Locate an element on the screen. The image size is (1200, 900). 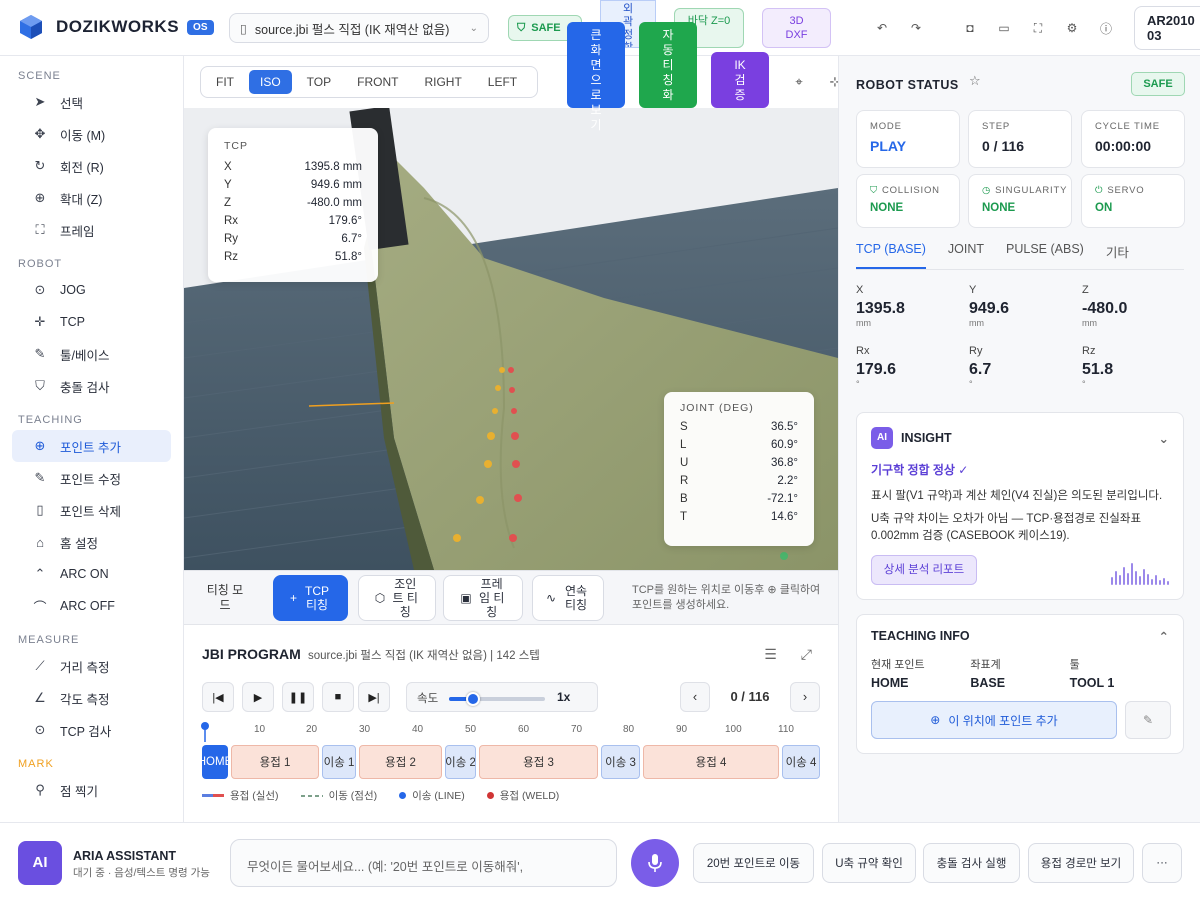
star-icon: ☆ is located at coordinates (975, 81).